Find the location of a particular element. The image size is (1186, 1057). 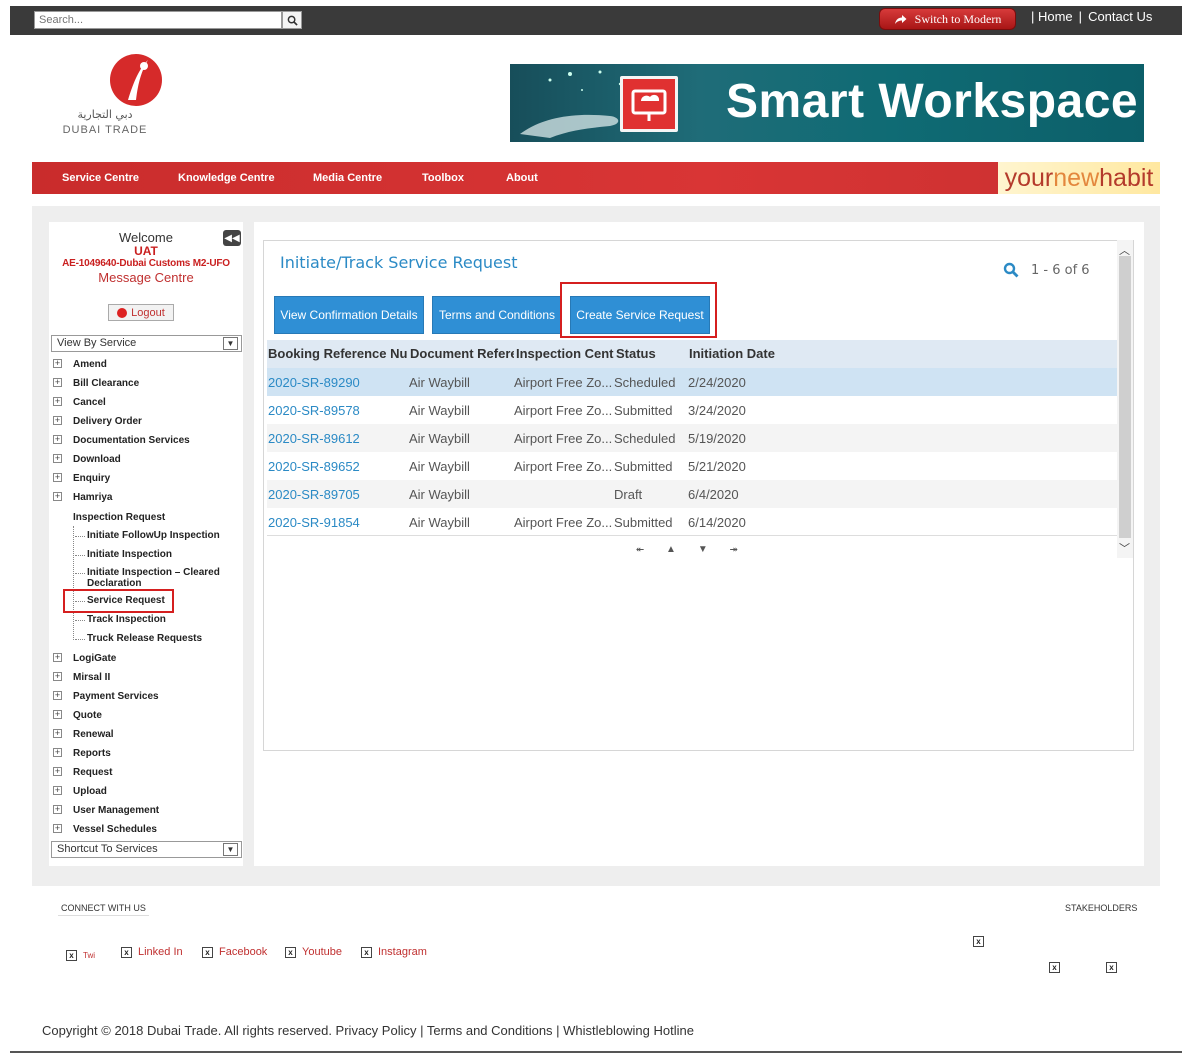

switch-to-modern-button: Switch to Modern is located at coordinates (947, 19).